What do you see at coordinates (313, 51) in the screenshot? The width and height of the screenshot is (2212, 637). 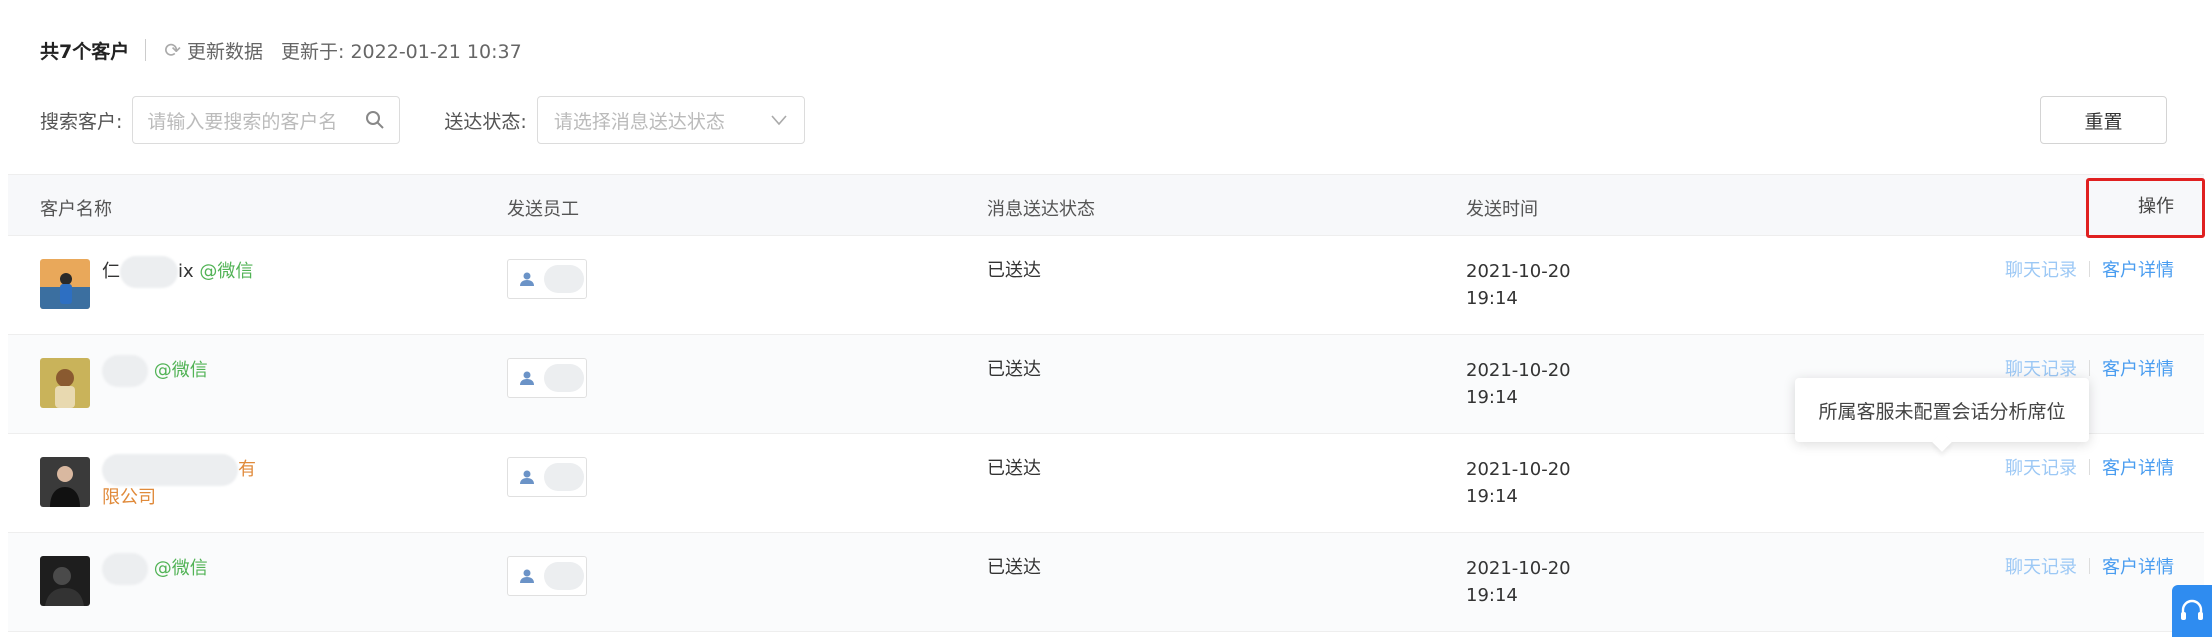 I see `updated-prefix: 更新于:` at bounding box center [313, 51].